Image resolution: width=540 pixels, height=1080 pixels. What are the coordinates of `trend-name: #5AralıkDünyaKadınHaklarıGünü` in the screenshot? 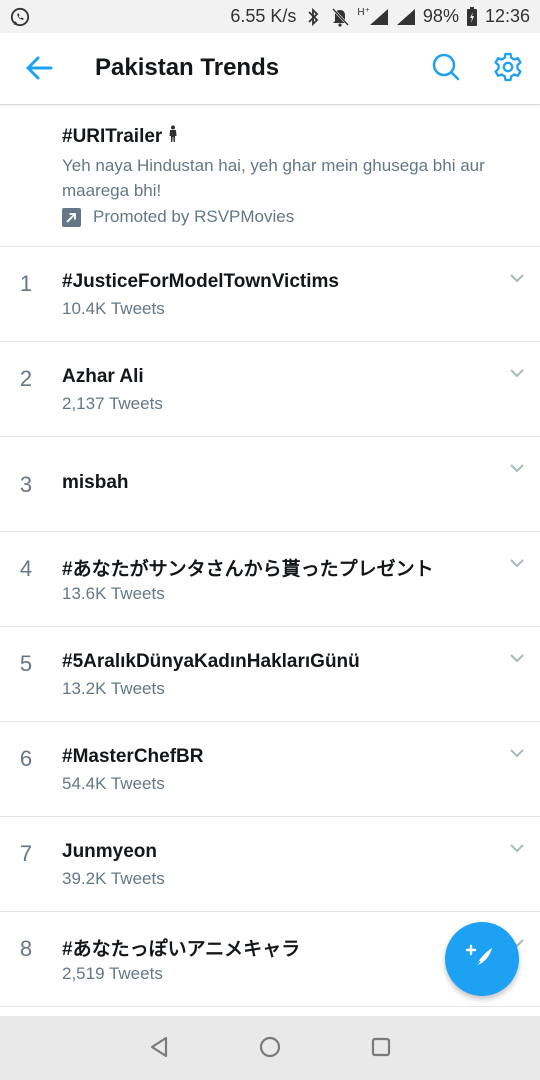 It's located at (211, 661).